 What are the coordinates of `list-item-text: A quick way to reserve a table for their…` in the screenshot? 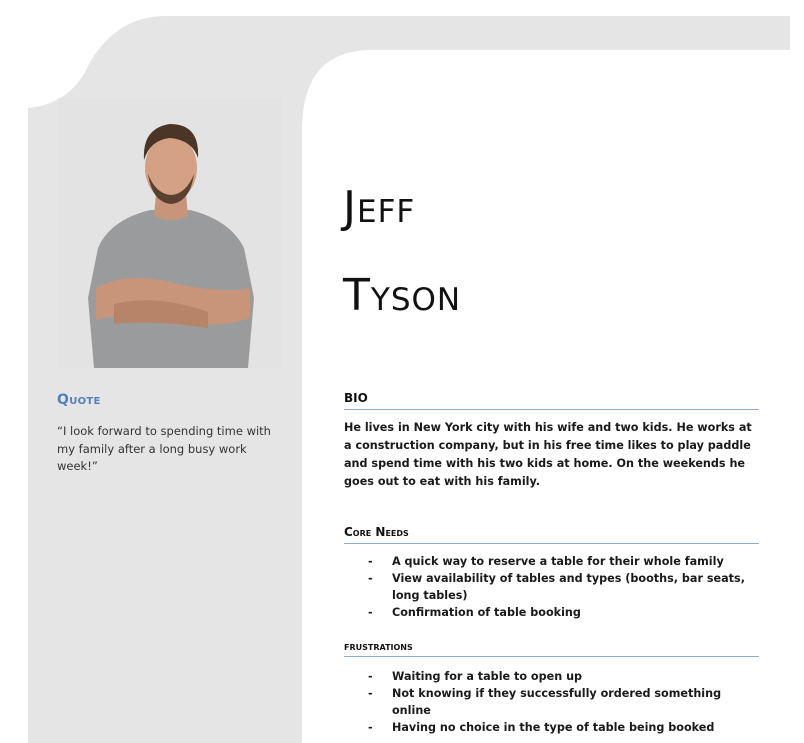 It's located at (558, 561).